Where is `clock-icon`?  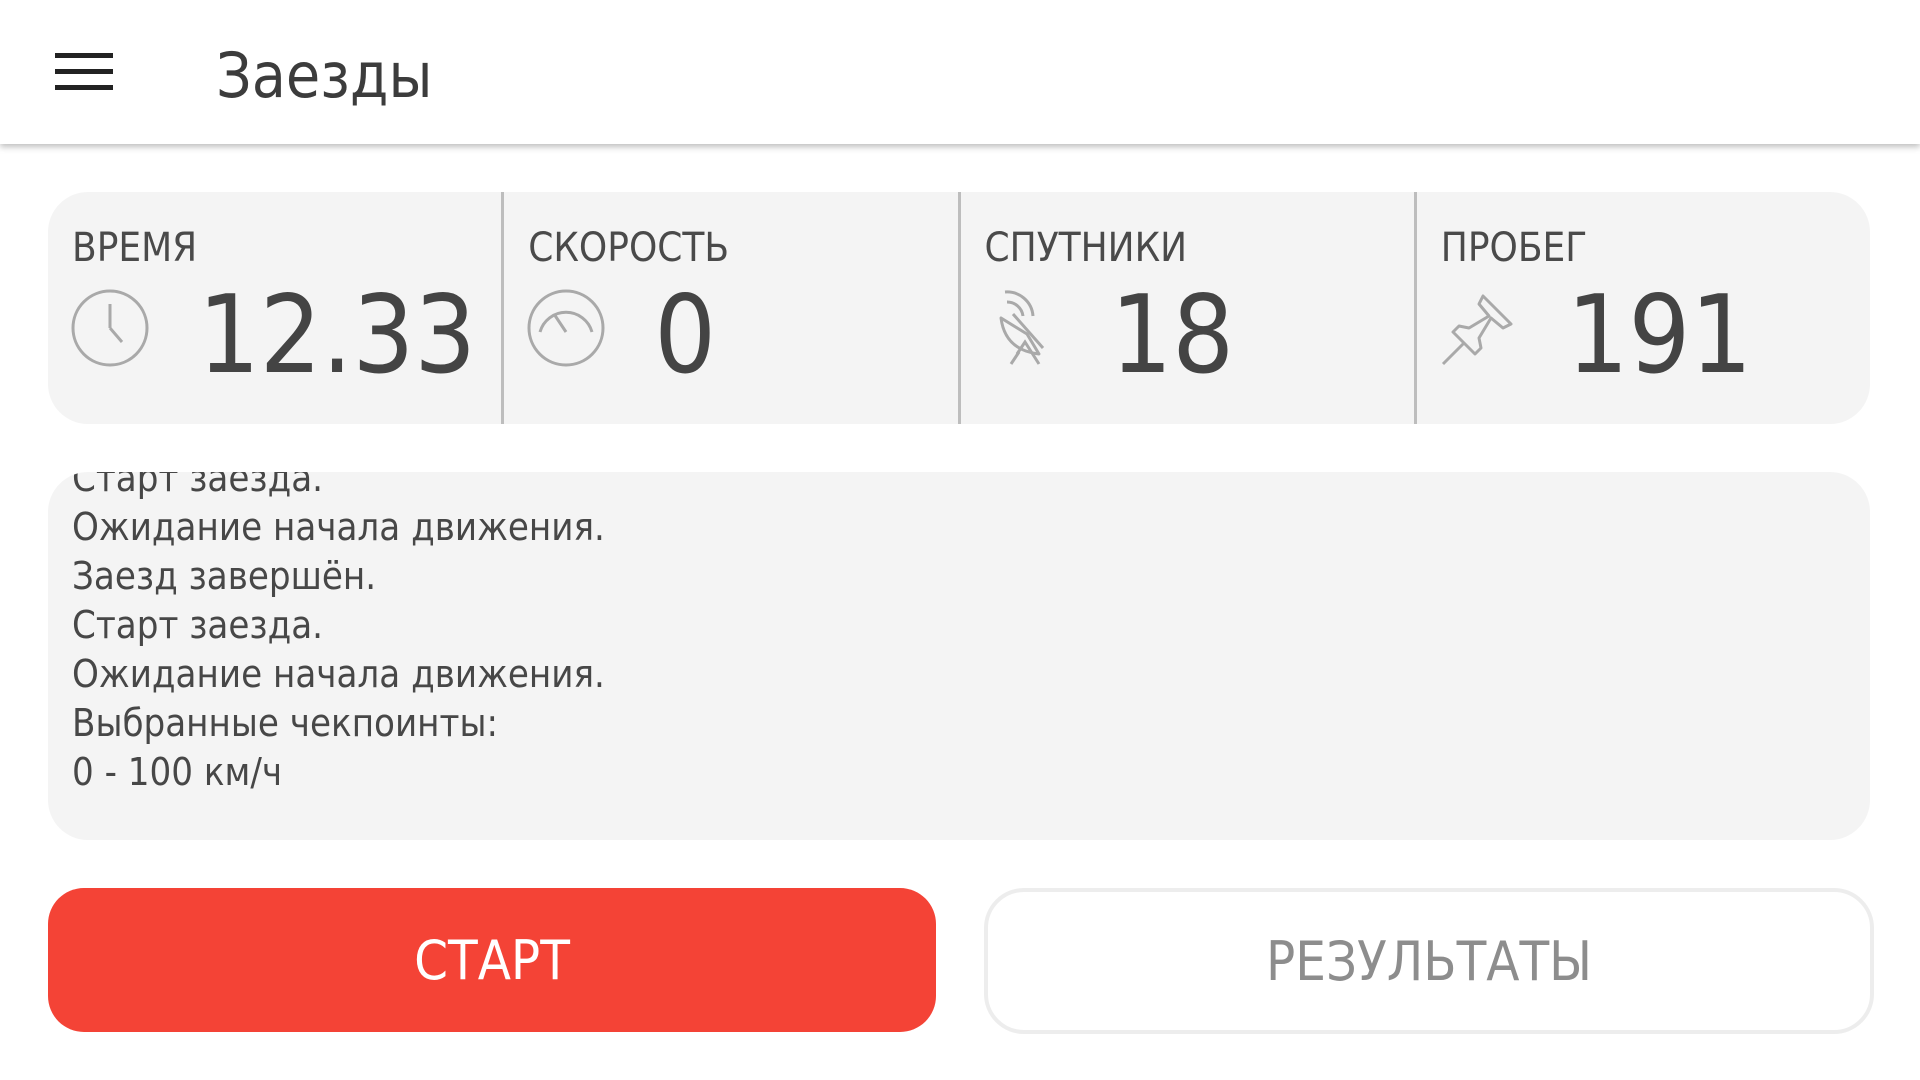 clock-icon is located at coordinates (110, 328).